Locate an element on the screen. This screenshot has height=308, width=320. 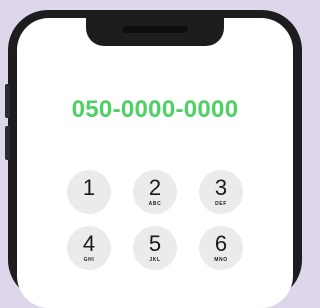
key-digit: 5 is located at coordinates (155, 243).